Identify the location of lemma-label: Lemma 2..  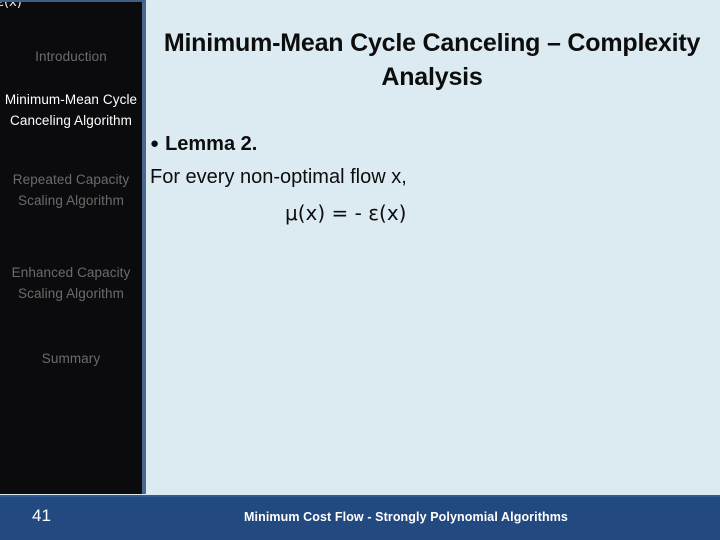
(211, 144).